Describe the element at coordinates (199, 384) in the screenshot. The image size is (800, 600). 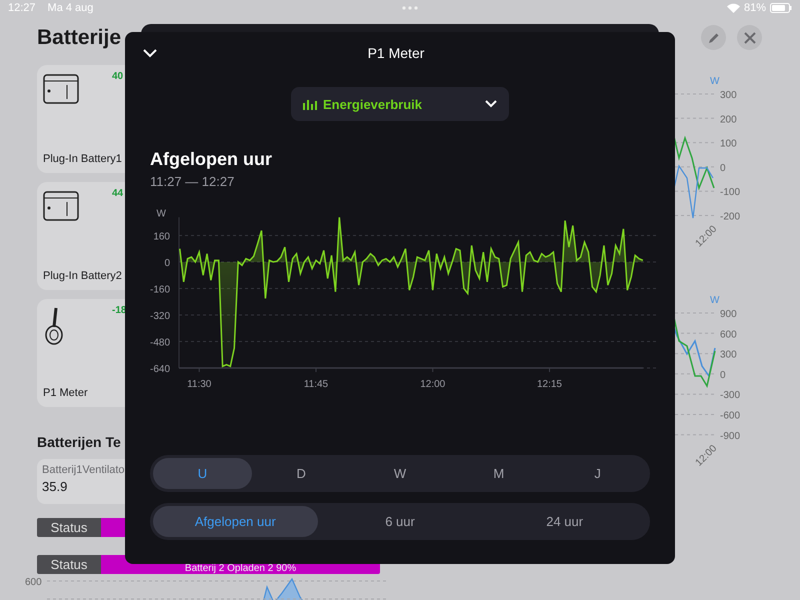
I see `axis-label: 11:30` at that location.